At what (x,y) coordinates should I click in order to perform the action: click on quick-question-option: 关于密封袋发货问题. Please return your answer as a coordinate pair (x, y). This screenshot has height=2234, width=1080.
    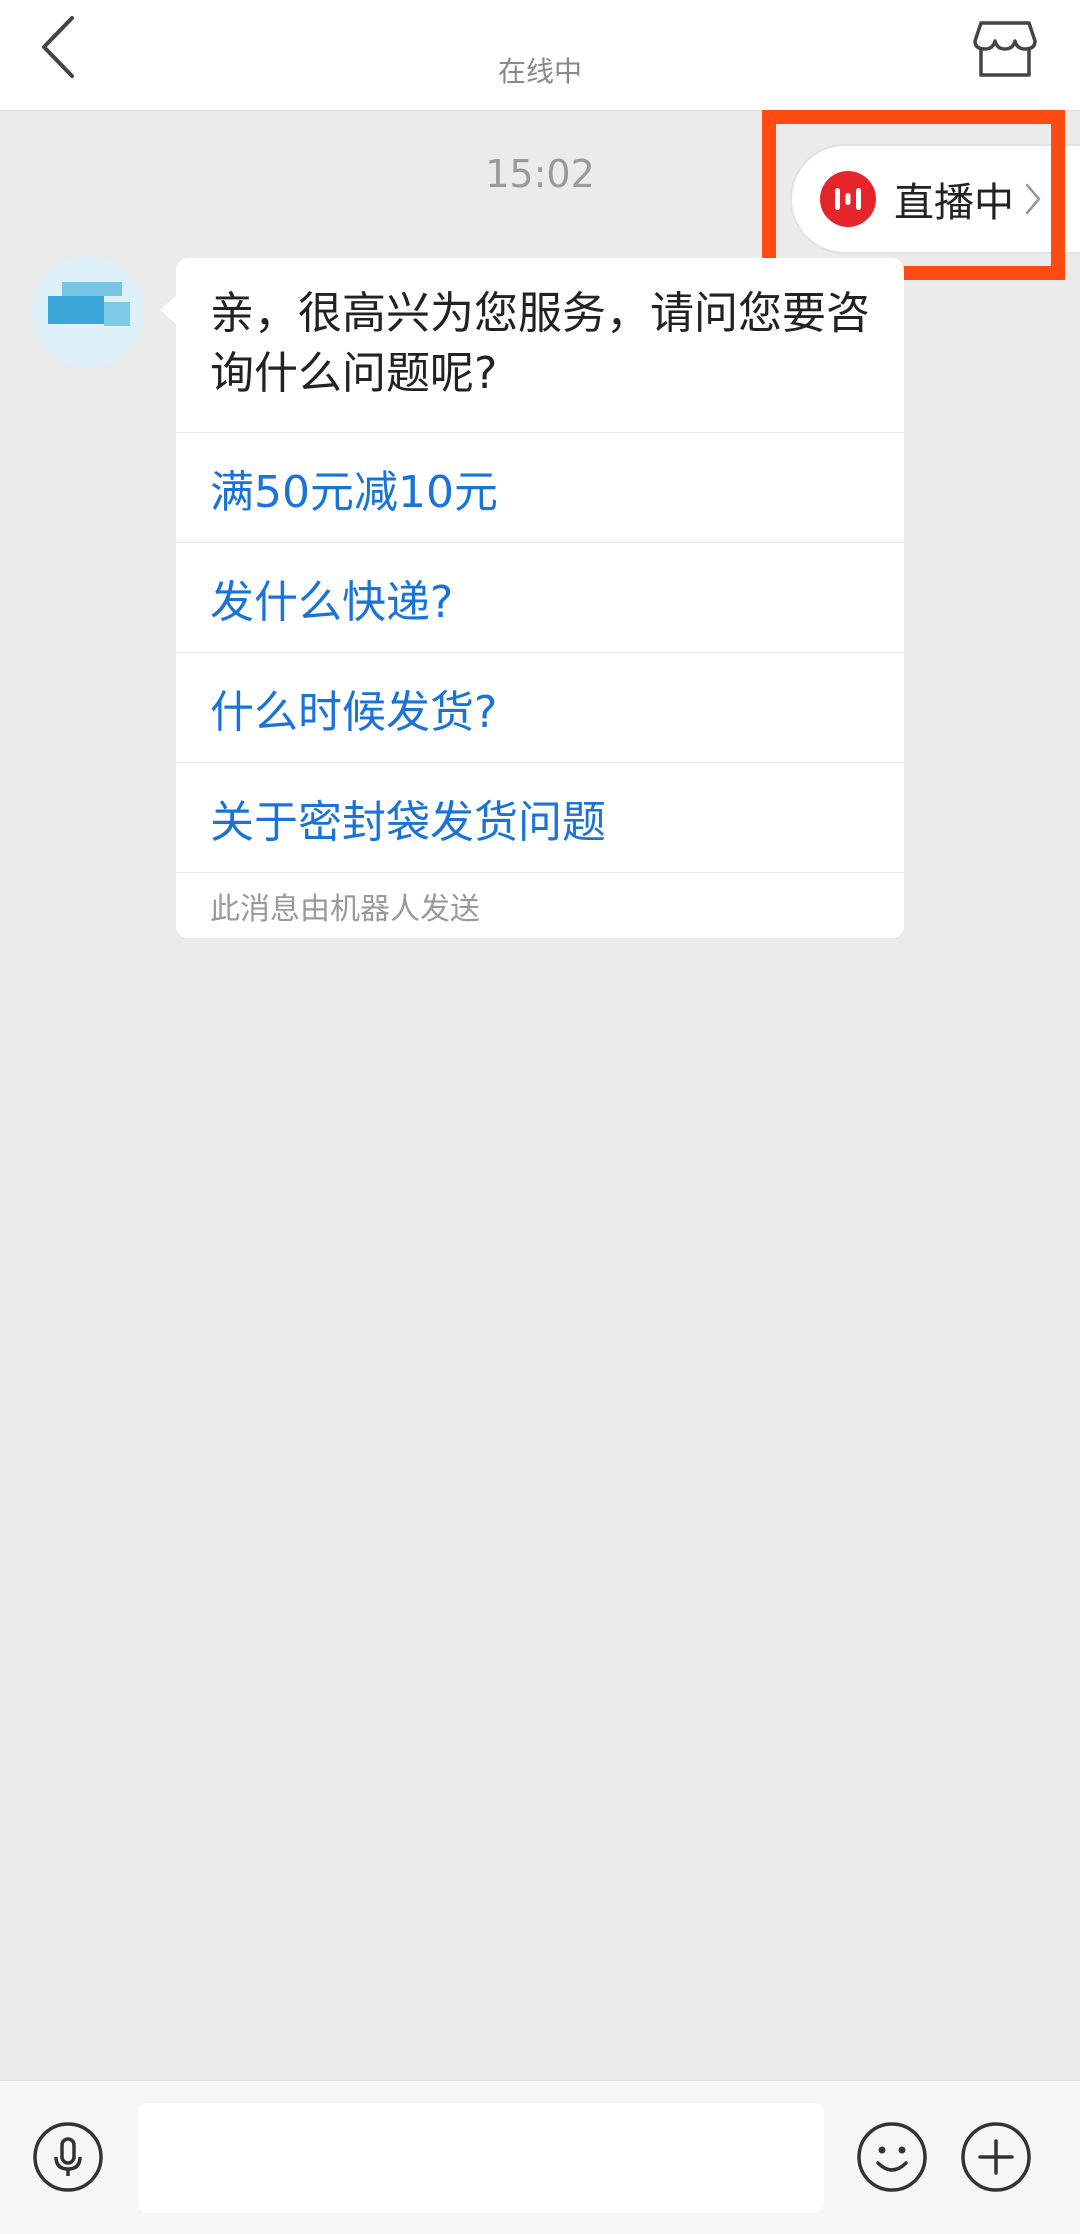
    Looking at the image, I should click on (540, 817).